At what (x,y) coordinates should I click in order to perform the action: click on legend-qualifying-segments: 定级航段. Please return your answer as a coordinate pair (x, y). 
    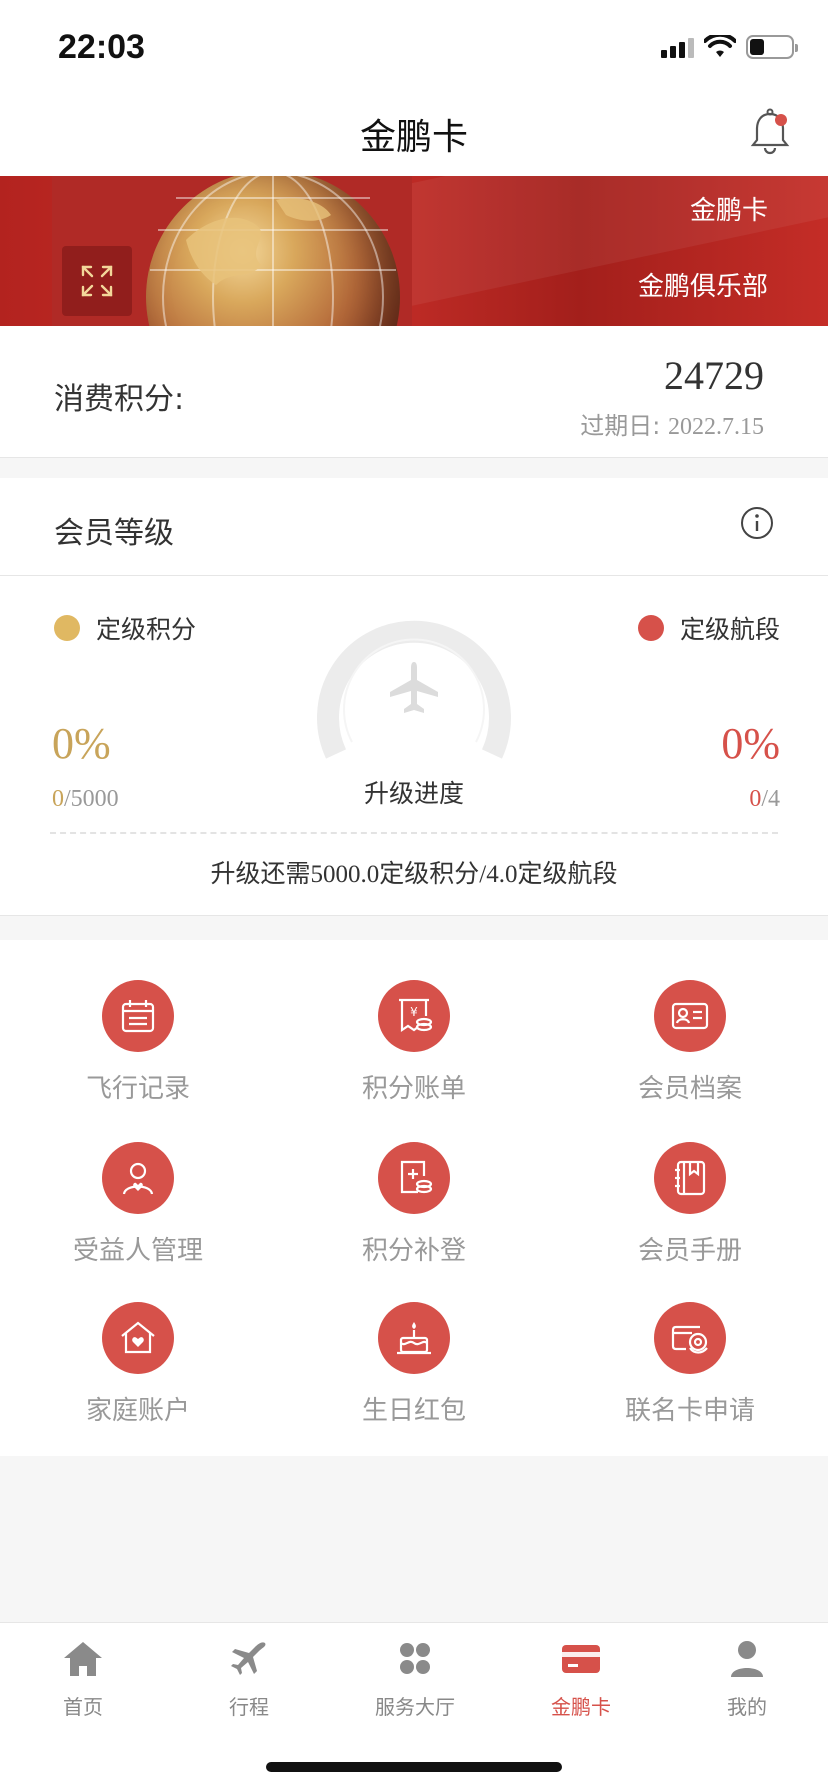
    Looking at the image, I should click on (708, 628).